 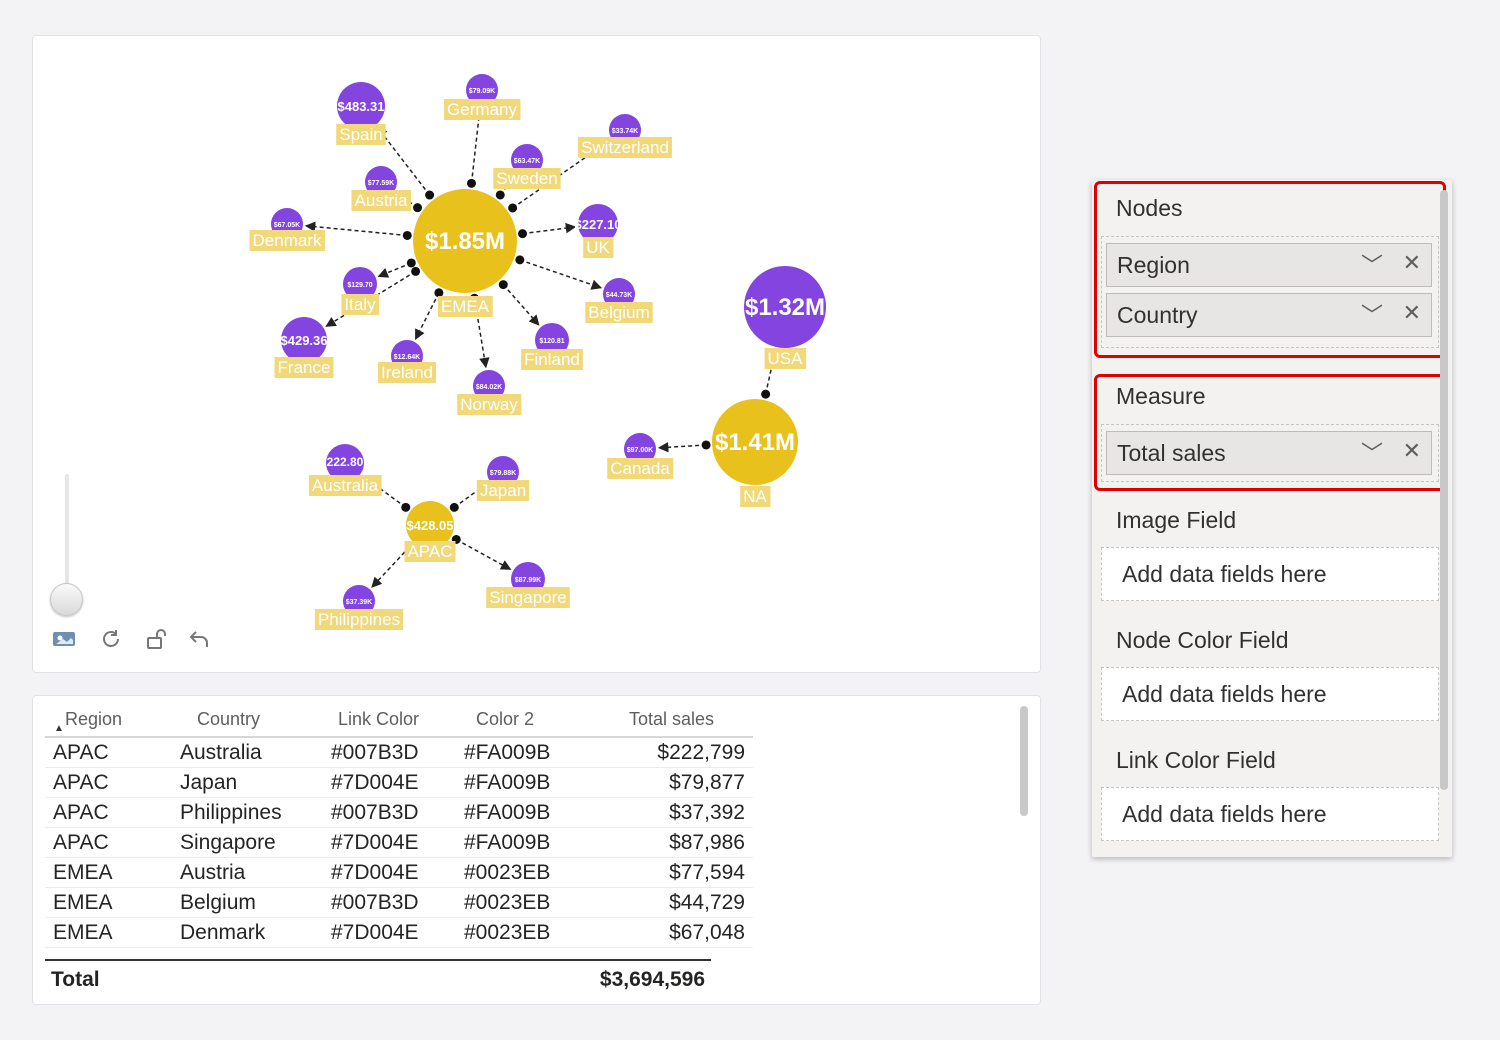 What do you see at coordinates (526, 178) in the screenshot?
I see `node-name-label: Sweden` at bounding box center [526, 178].